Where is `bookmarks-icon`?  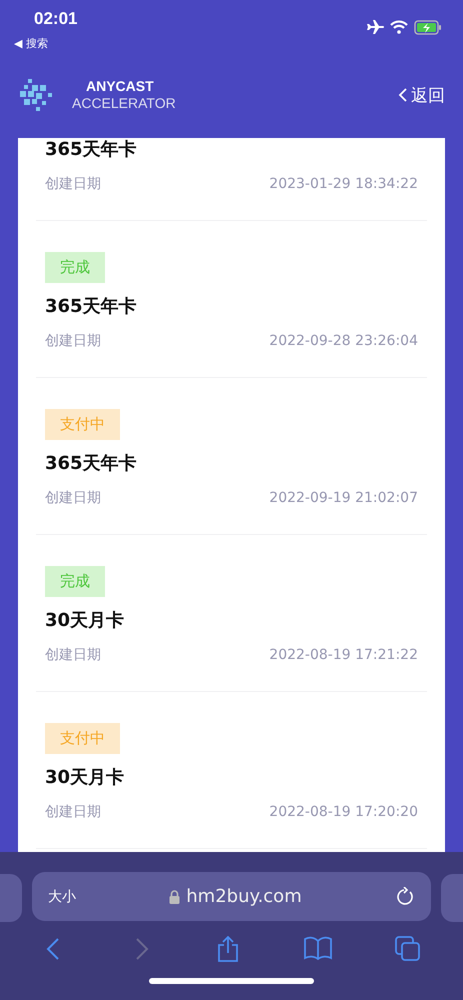 bookmarks-icon is located at coordinates (318, 948).